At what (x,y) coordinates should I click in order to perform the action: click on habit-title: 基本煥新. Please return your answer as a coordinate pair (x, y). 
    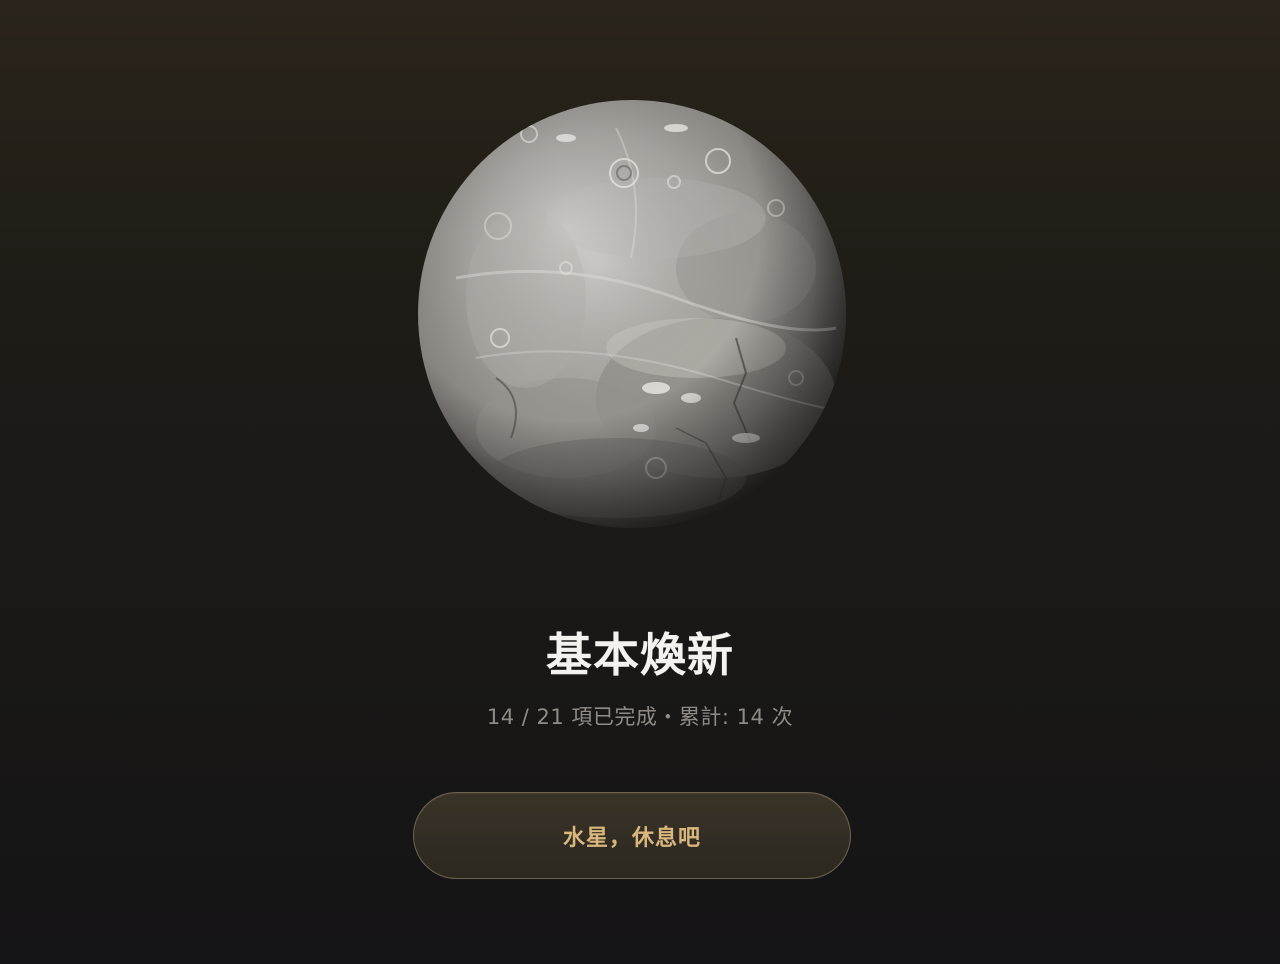
    Looking at the image, I should click on (640, 655).